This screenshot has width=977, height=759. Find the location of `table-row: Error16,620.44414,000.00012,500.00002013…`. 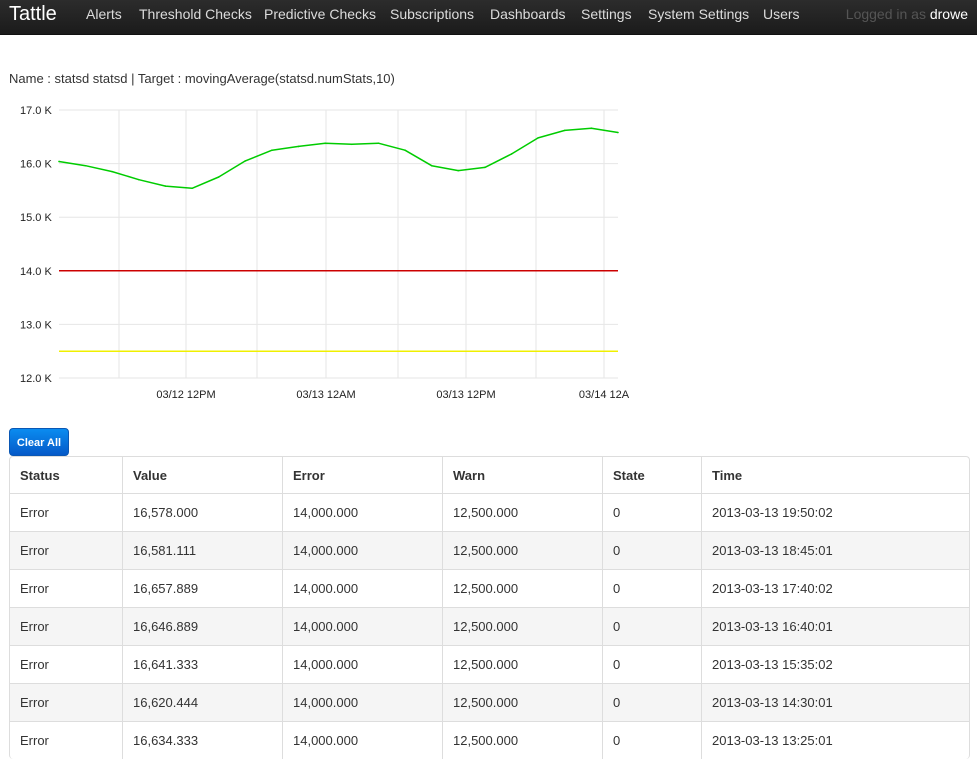

table-row: Error16,620.44414,000.00012,500.00002013… is located at coordinates (489, 703).